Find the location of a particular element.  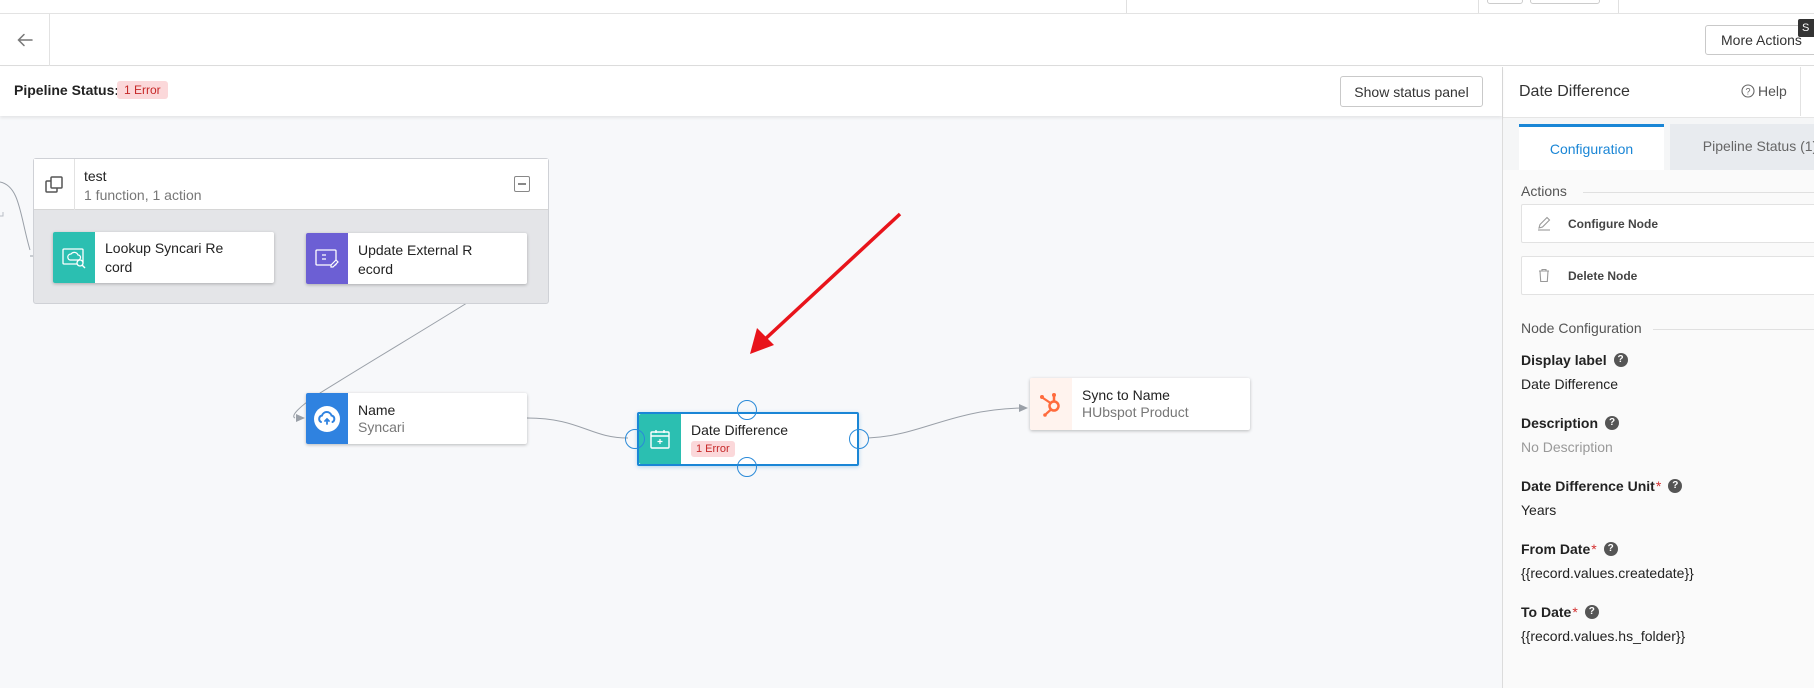

syncari-cloud-icon is located at coordinates (327, 418).